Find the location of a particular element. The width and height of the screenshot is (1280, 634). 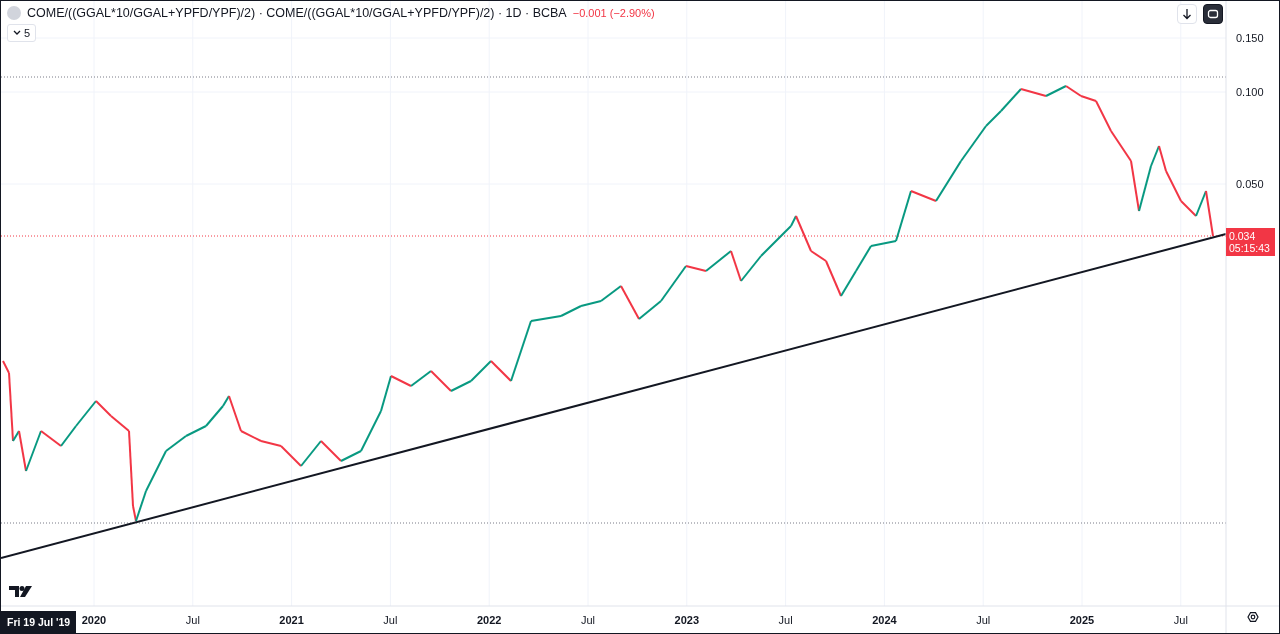

price-axis-label: 0.100 is located at coordinates (1250, 92).